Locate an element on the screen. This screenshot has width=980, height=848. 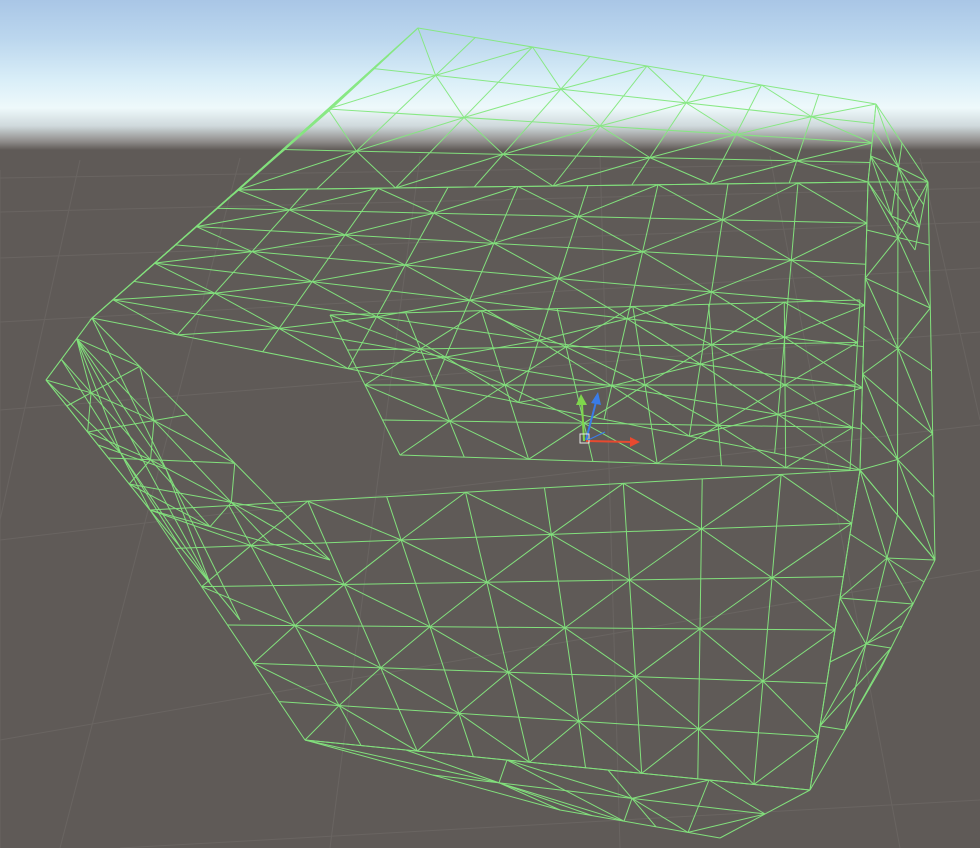
x-axis-handle is located at coordinates (612, 442).